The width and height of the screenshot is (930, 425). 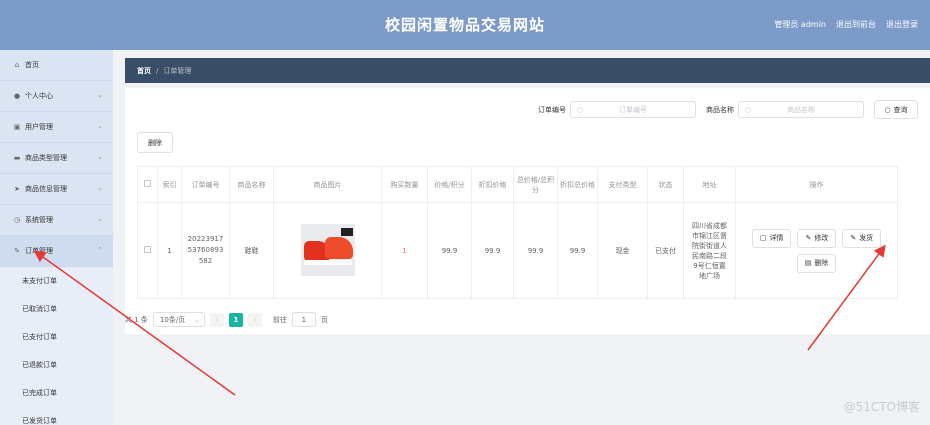 I want to click on goto-label: 前往, so click(x=279, y=319).